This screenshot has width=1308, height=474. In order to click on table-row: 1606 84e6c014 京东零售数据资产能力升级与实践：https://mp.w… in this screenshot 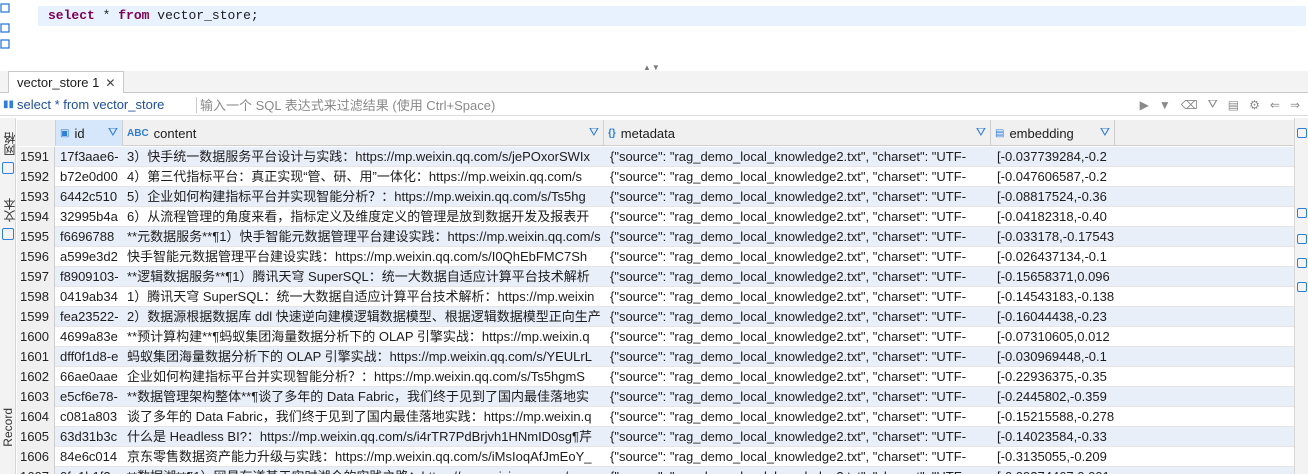, I will do `click(655, 457)`.